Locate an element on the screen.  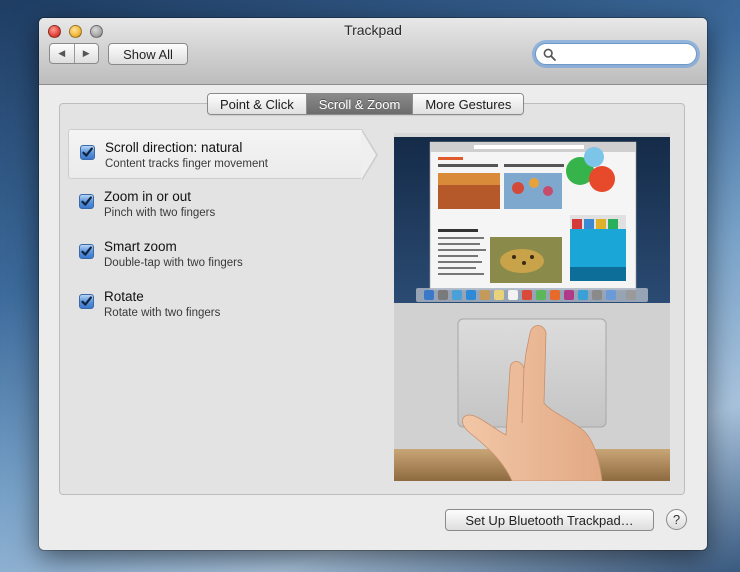
back-button: ◀ is located at coordinates (62, 53).